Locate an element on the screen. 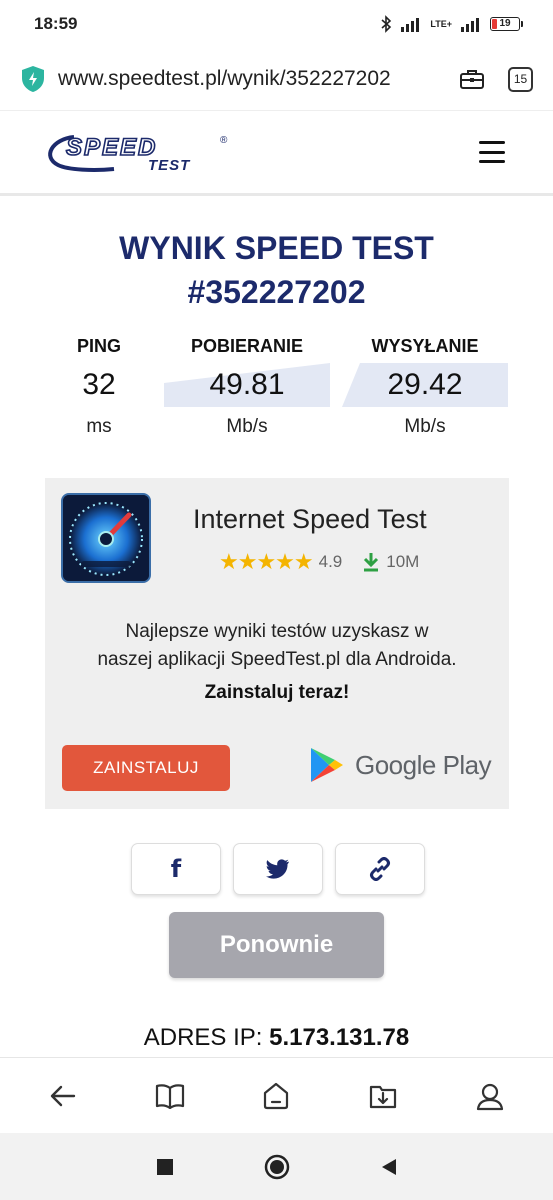 This screenshot has width=553, height=1200. ip-label: ADRES IP: is located at coordinates (203, 1037).